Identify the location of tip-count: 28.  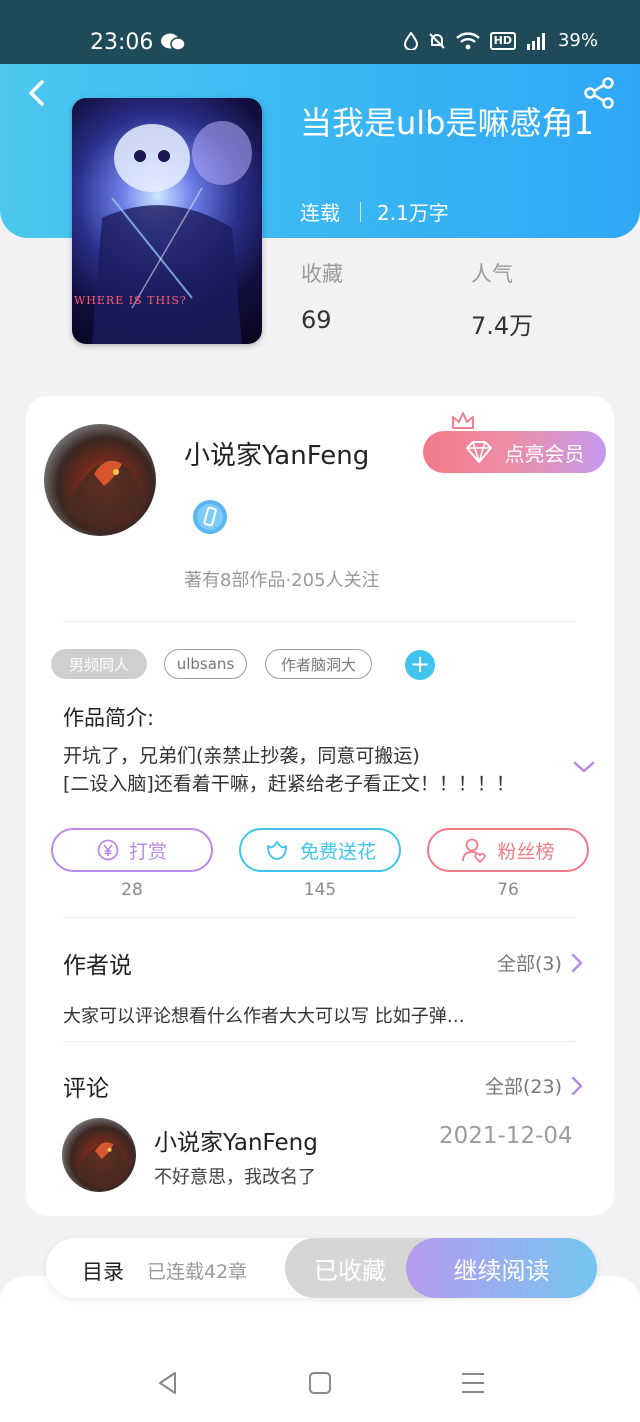
(132, 890).